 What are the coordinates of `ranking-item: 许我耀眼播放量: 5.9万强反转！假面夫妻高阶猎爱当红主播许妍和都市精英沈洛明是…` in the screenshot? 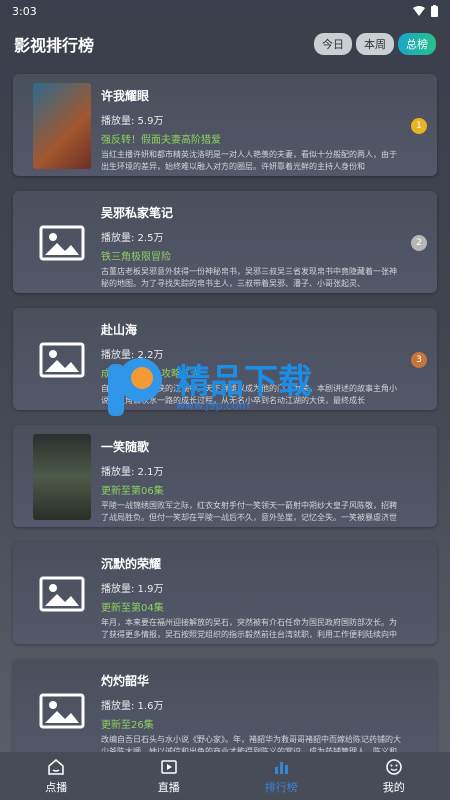 It's located at (225, 125).